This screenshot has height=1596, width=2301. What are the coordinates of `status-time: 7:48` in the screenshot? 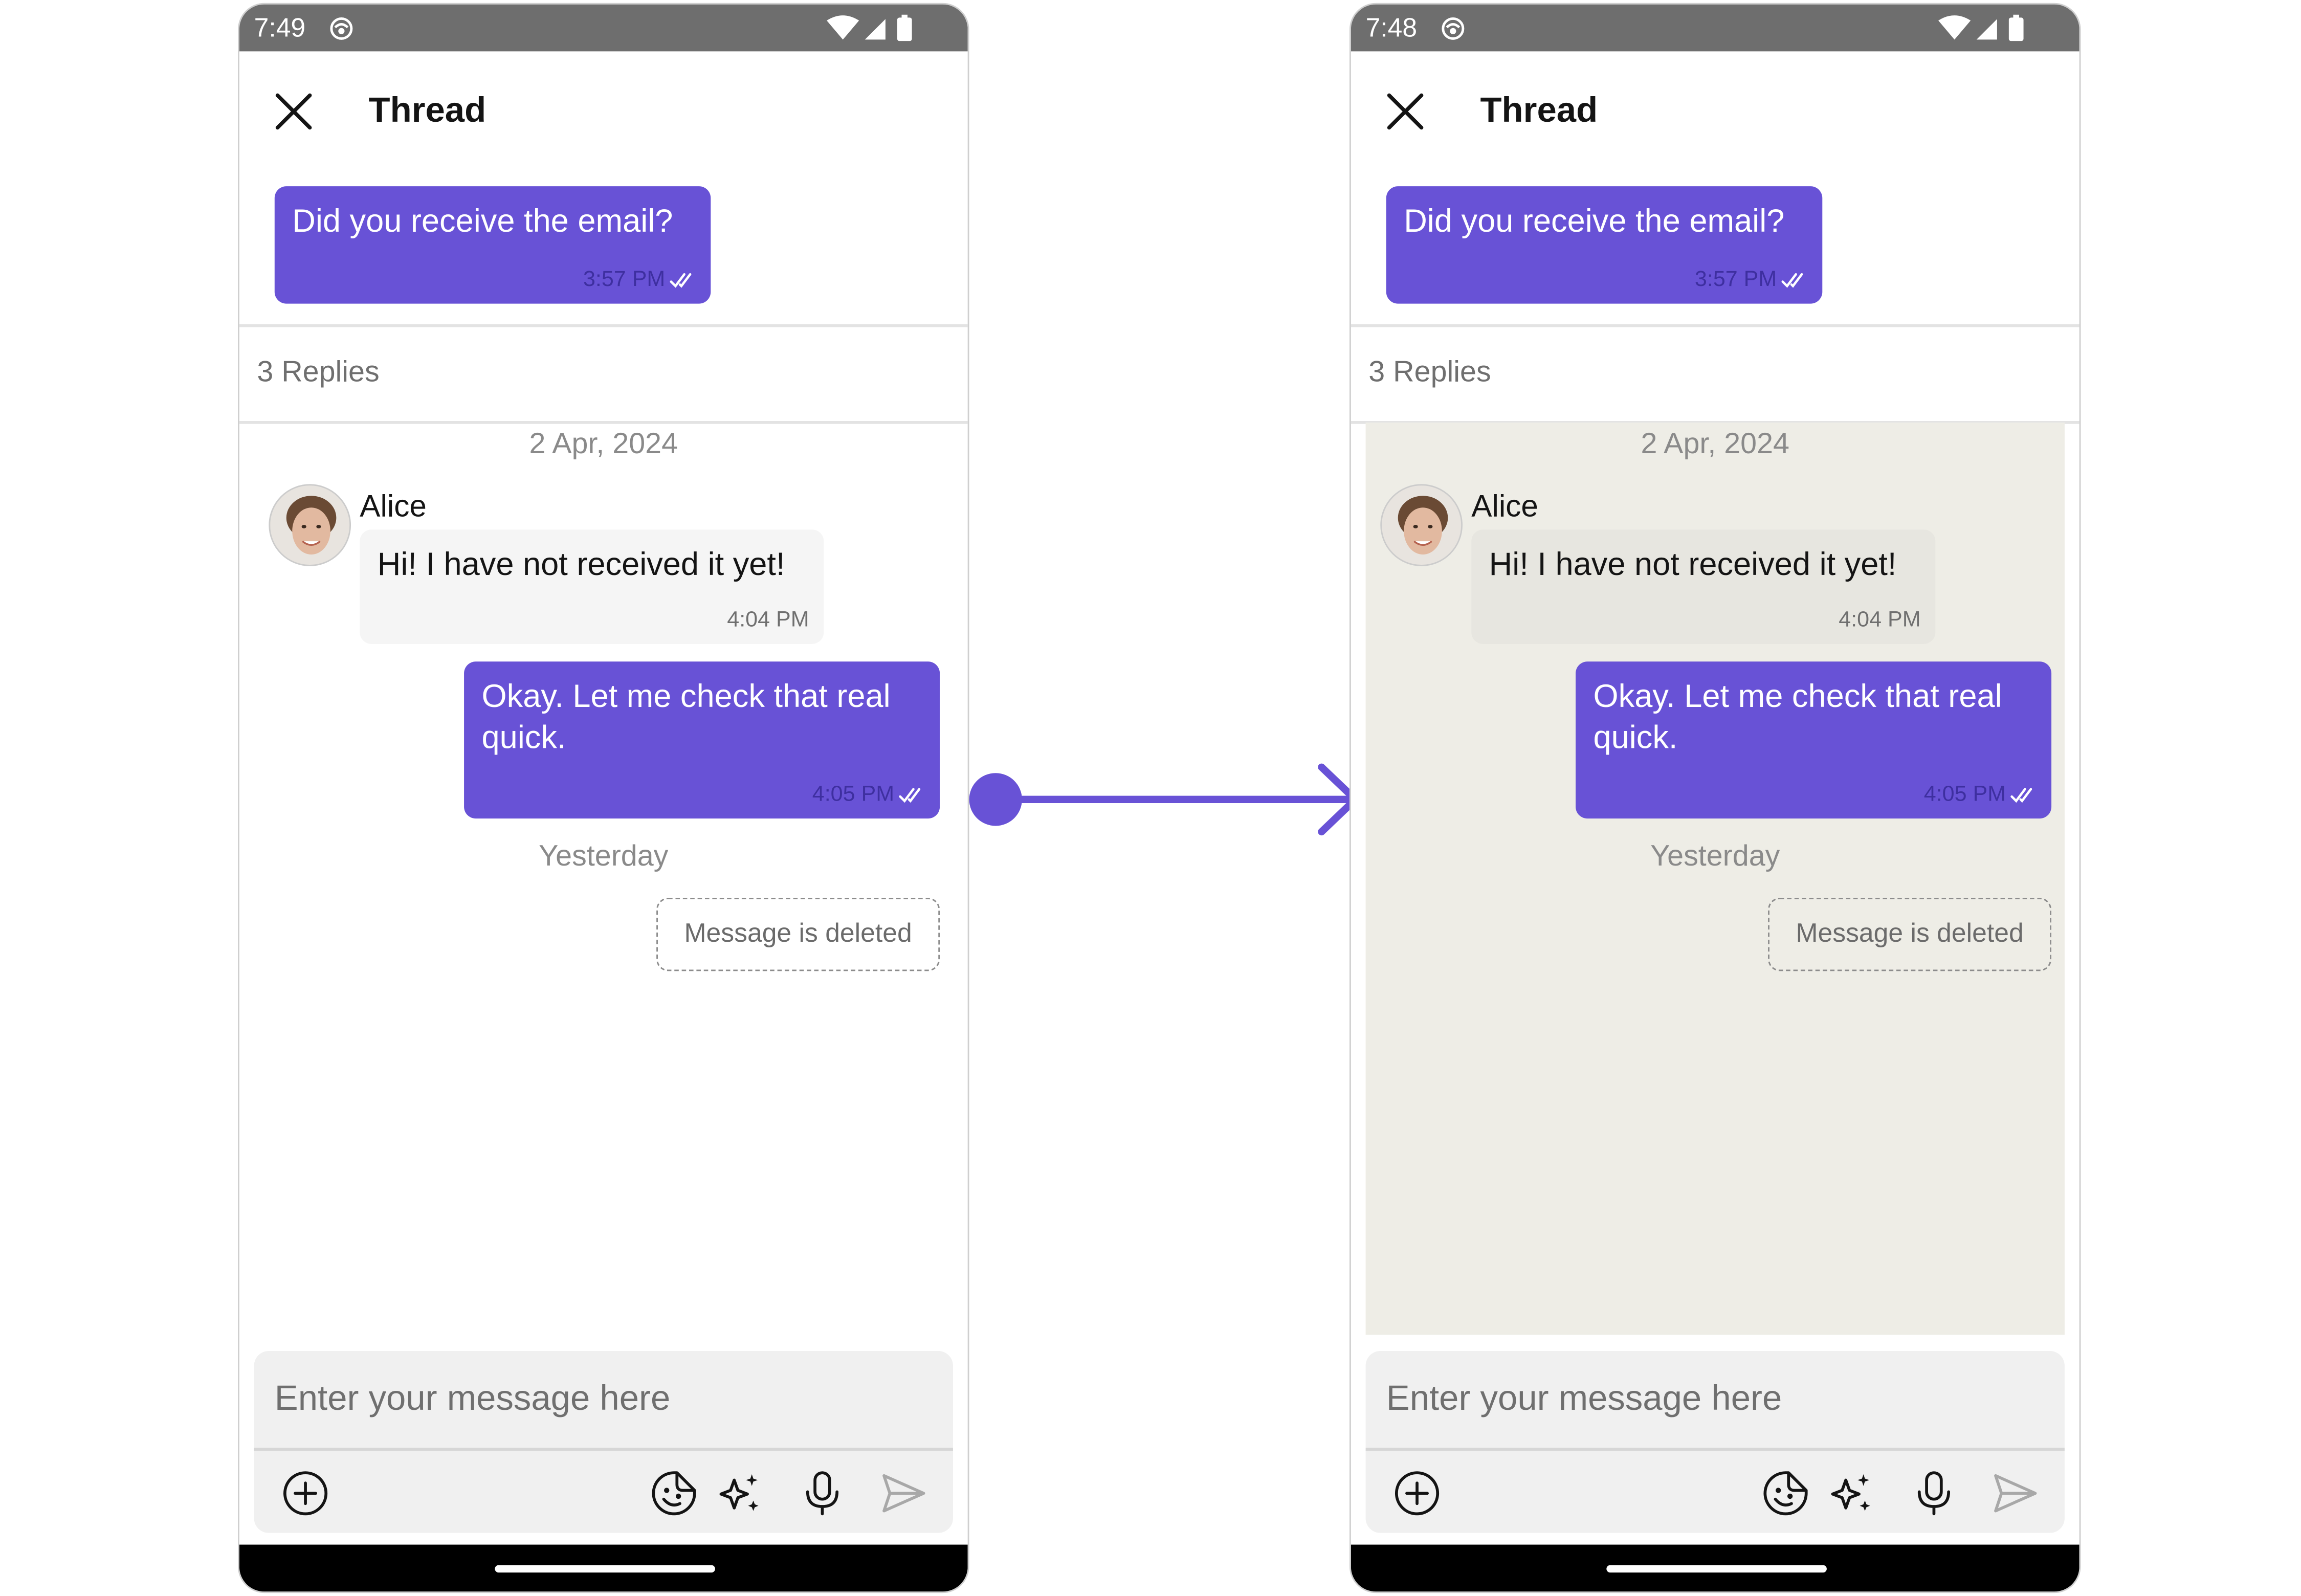 It's located at (1391, 28).